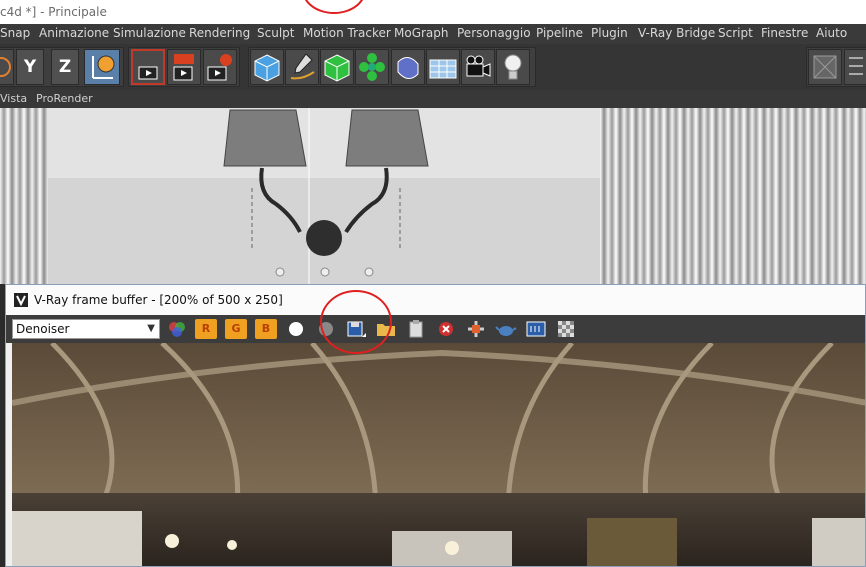 This screenshot has width=866, height=567. I want to click on window-title: c4d *] - Principale, so click(53, 12).